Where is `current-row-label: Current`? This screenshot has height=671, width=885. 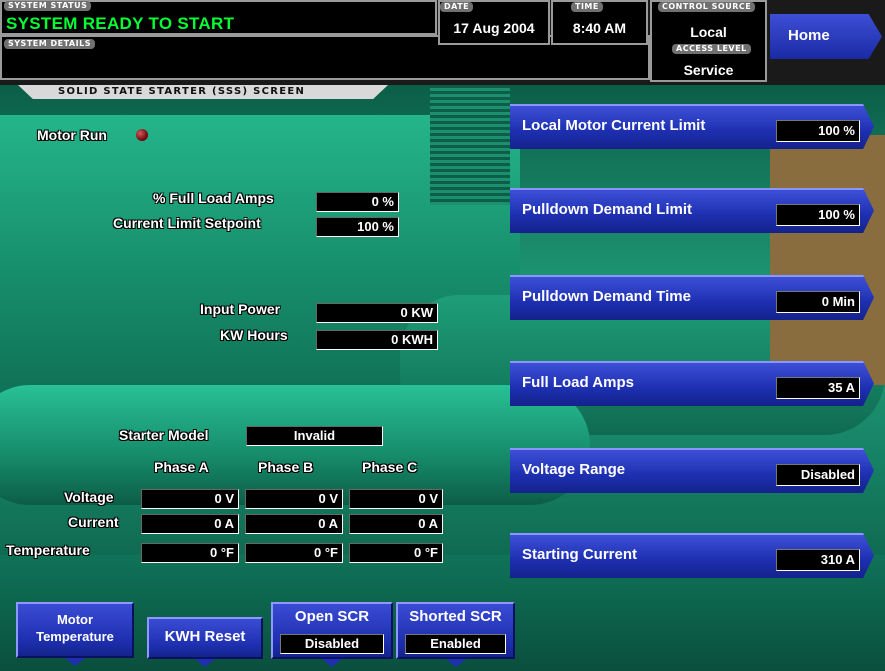
current-row-label: Current is located at coordinates (93, 522).